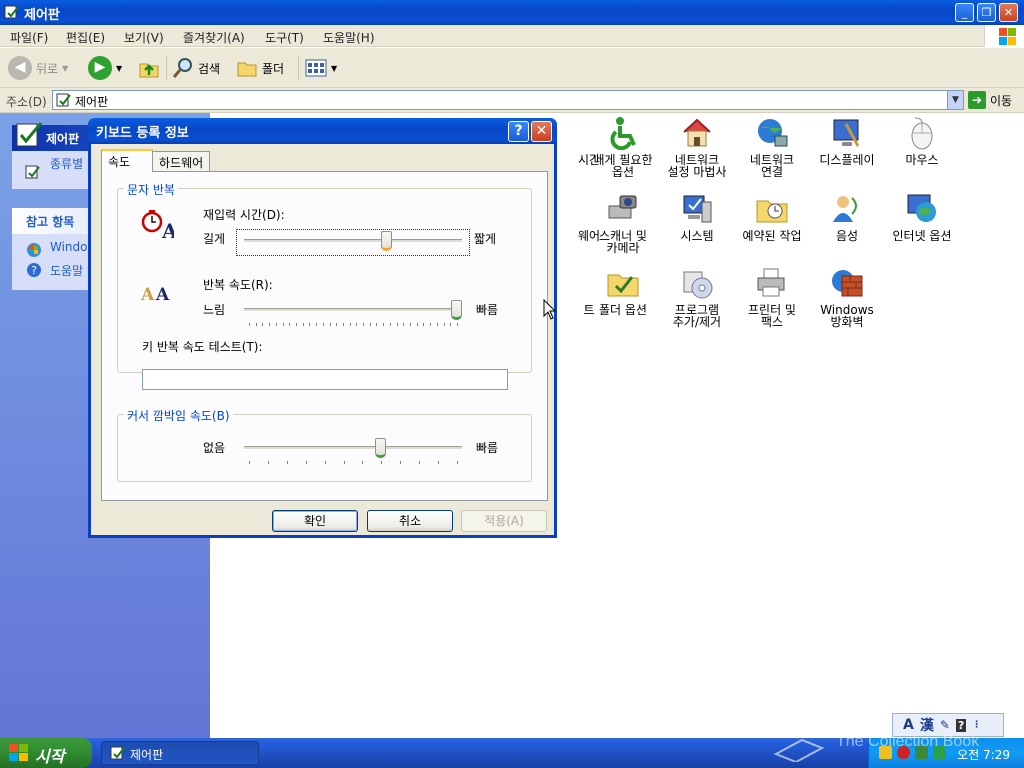 The image size is (1024, 768). Describe the element at coordinates (772, 209) in the screenshot. I see `scheduled-tasks-icon` at that location.